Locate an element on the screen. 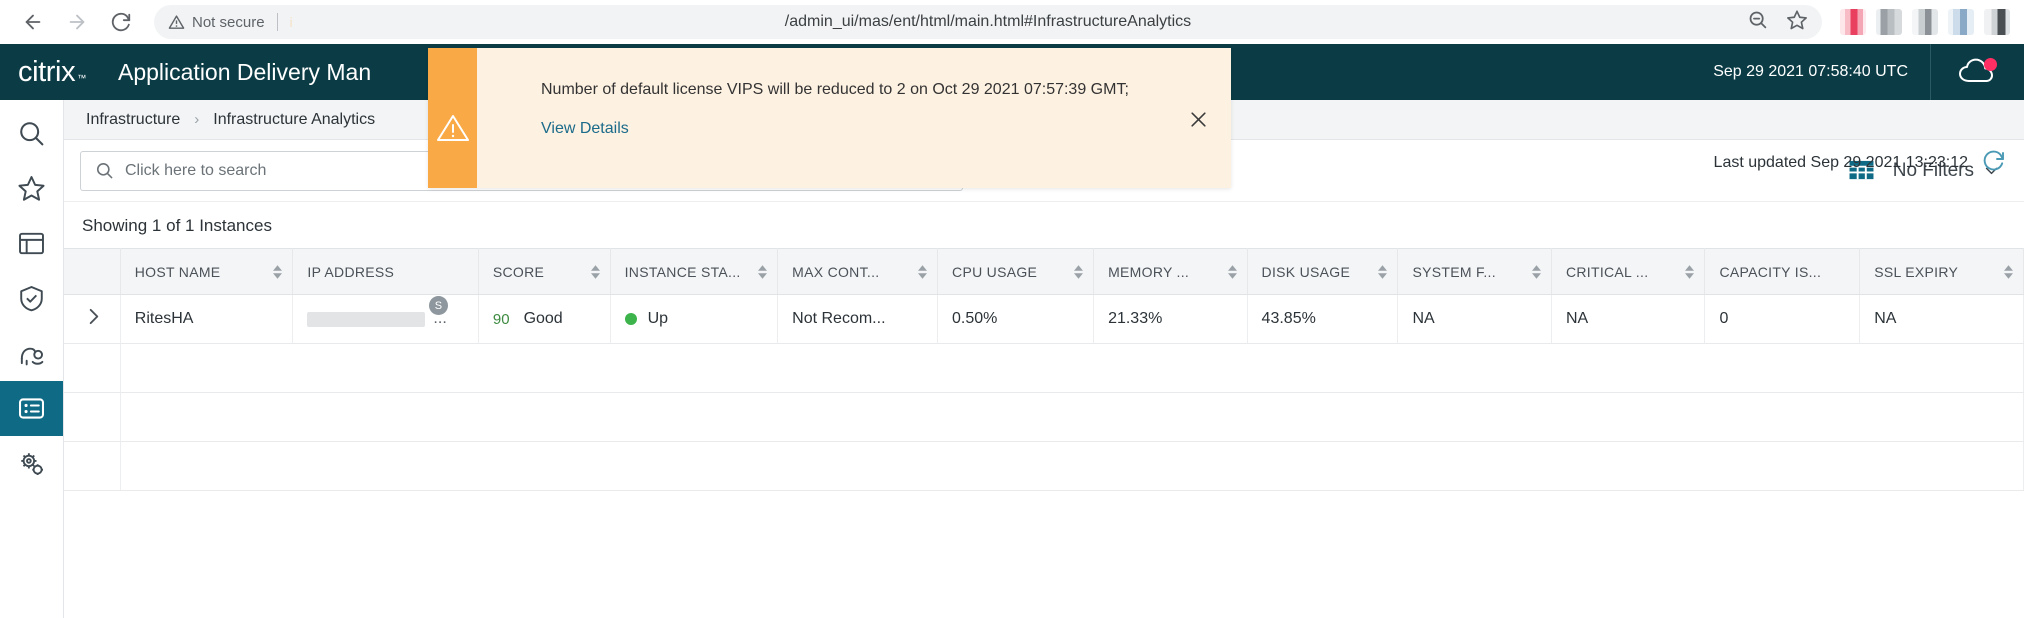 Image resolution: width=2024 pixels, height=618 pixels. extension-icons is located at coordinates (1922, 22).